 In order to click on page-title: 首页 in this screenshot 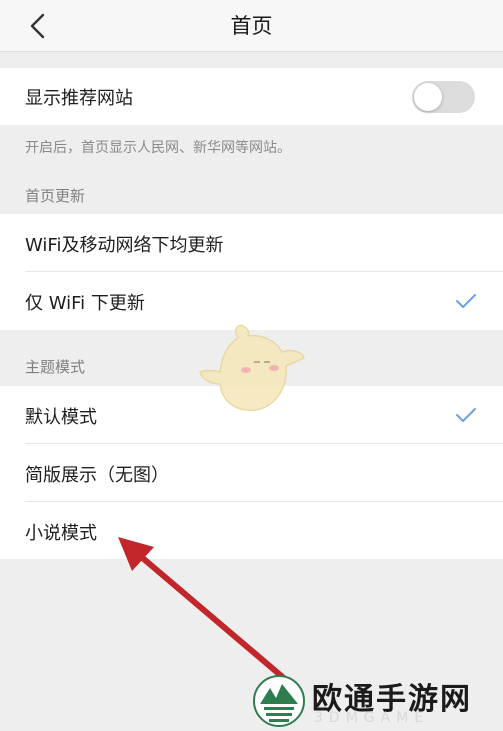, I will do `click(251, 26)`.